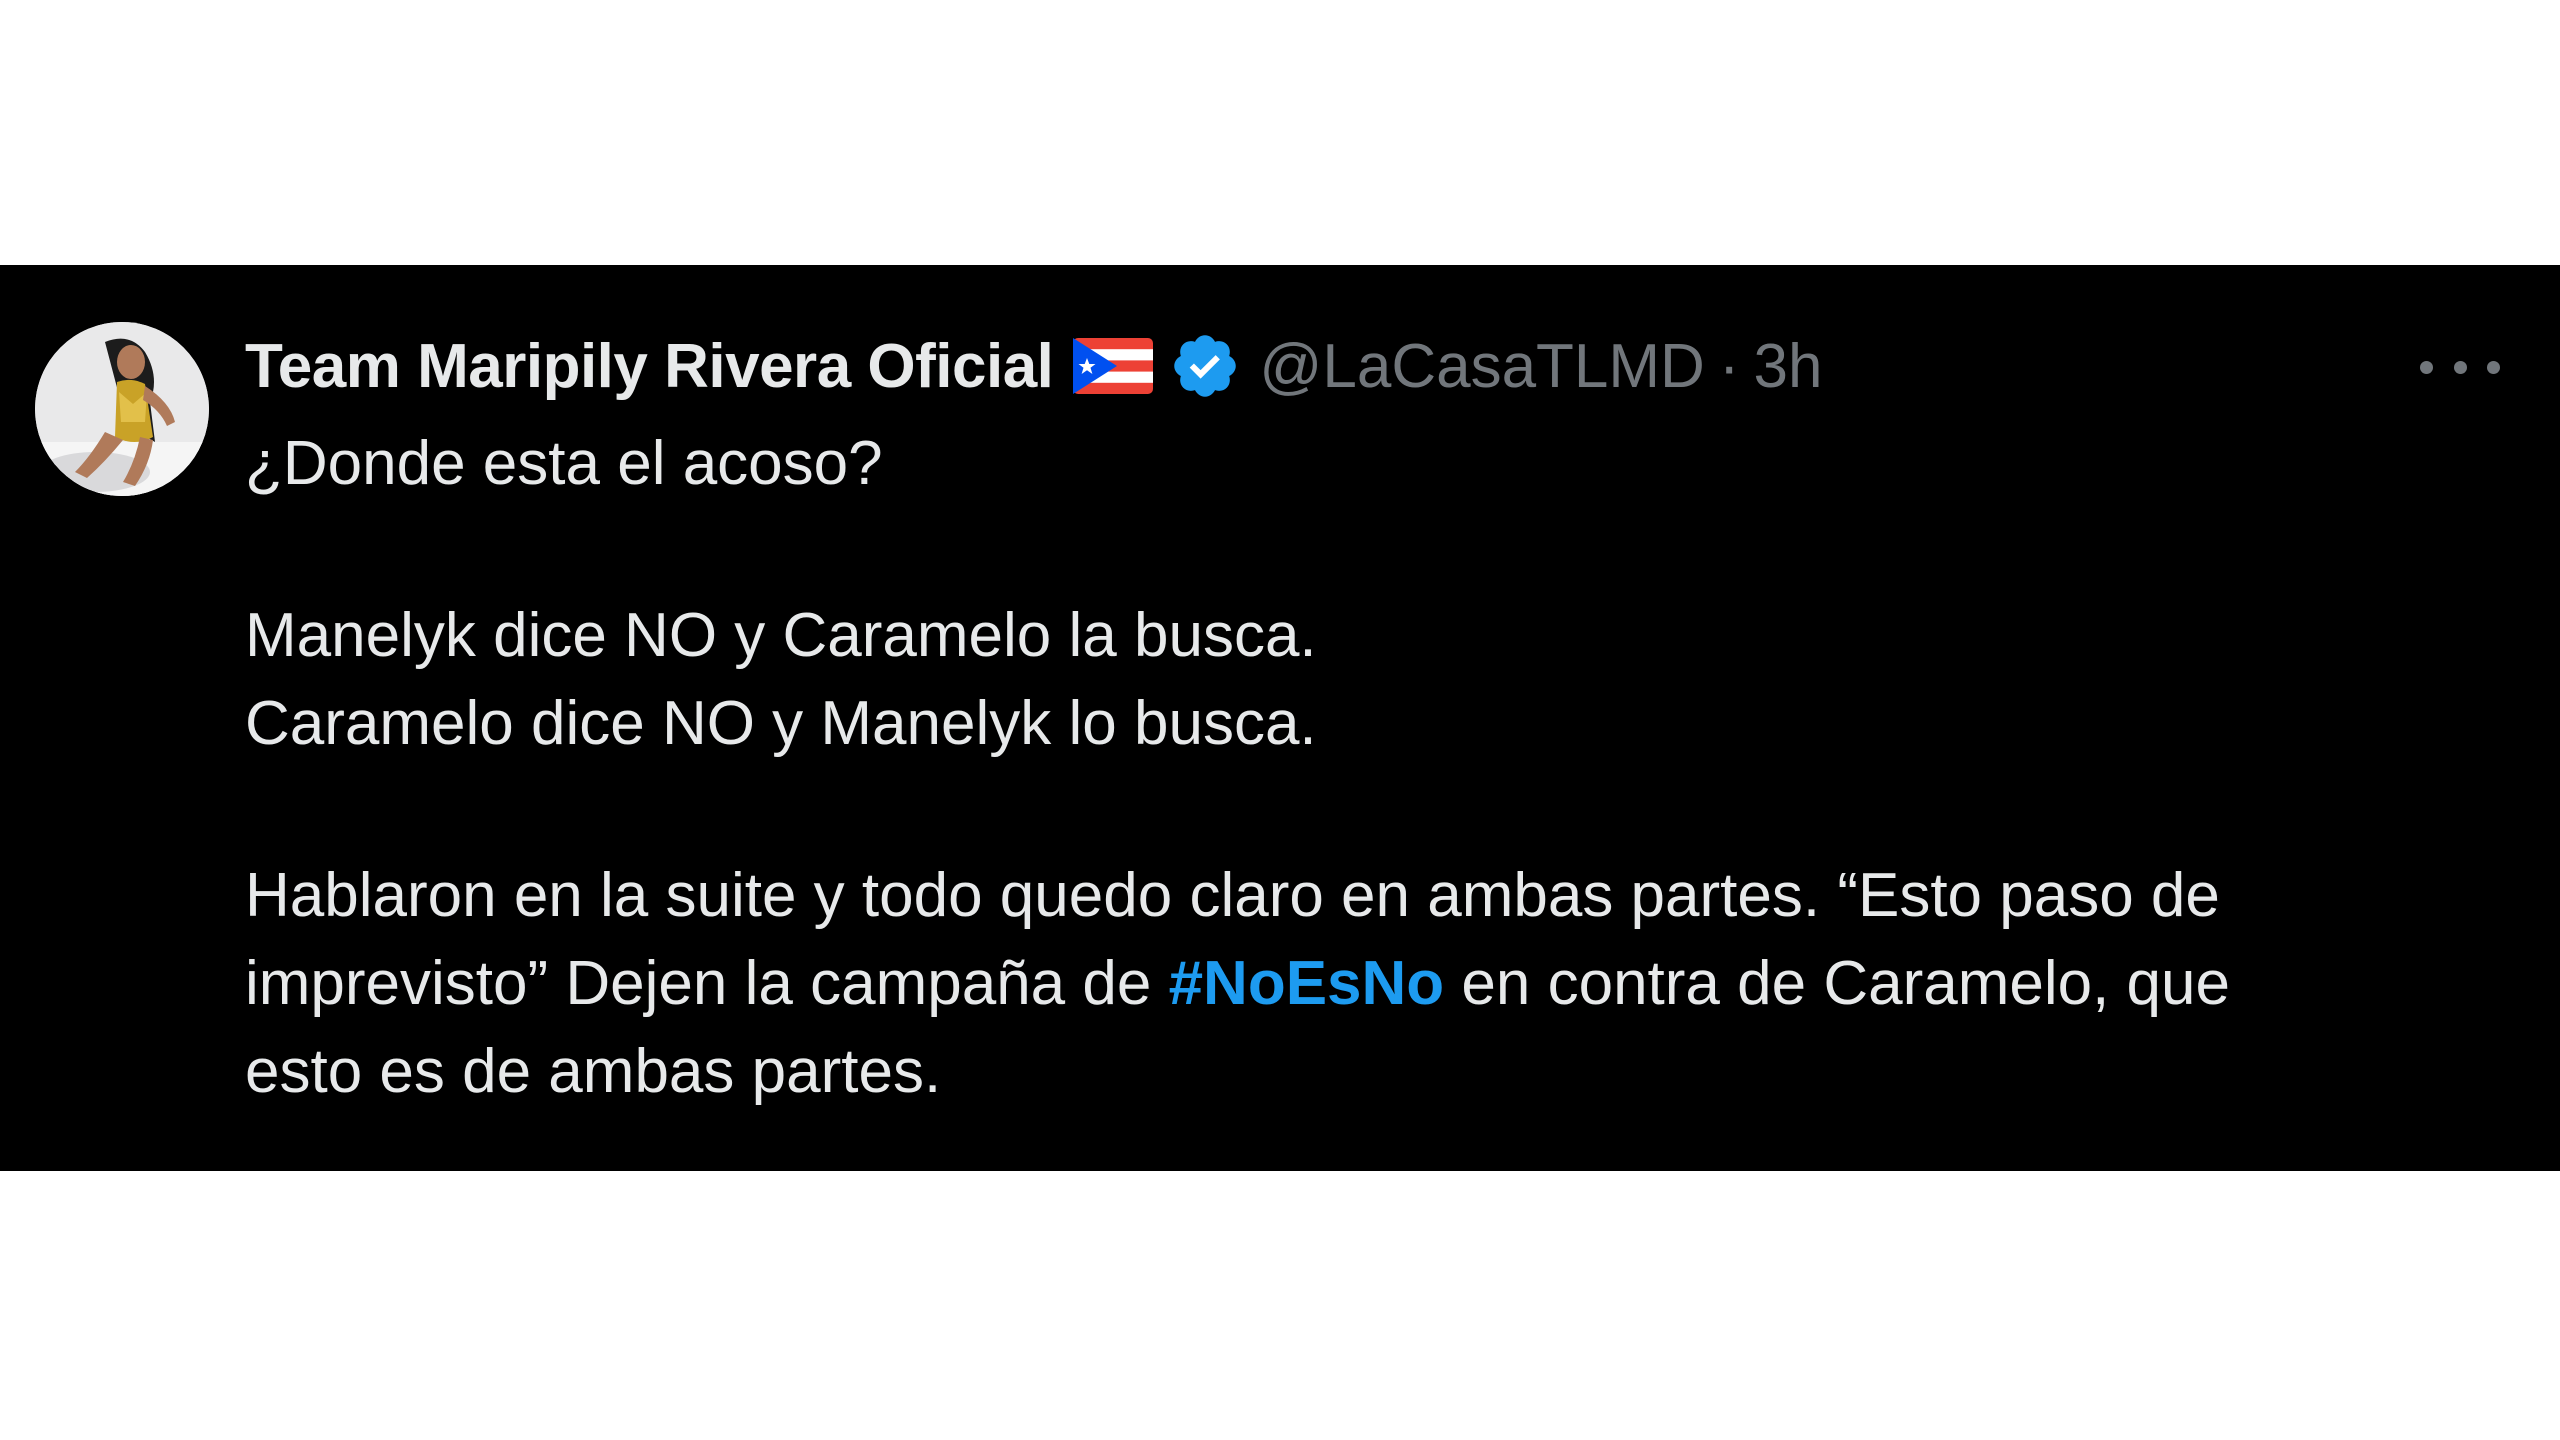 The image size is (2560, 1440). I want to click on avatar-image, so click(122, 409).